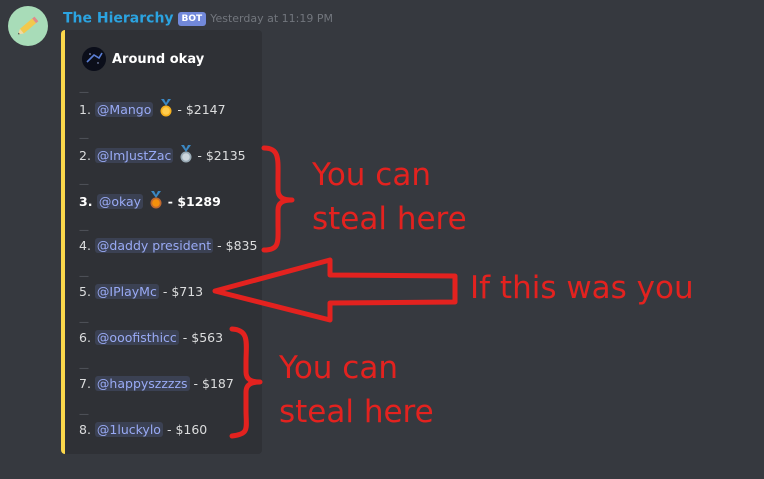  I want to click on upper-label-line2: steal here, so click(389, 219).